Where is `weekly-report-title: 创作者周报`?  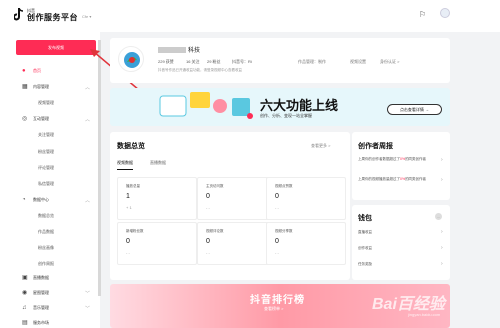 weekly-report-title: 创作者周报 is located at coordinates (375, 146).